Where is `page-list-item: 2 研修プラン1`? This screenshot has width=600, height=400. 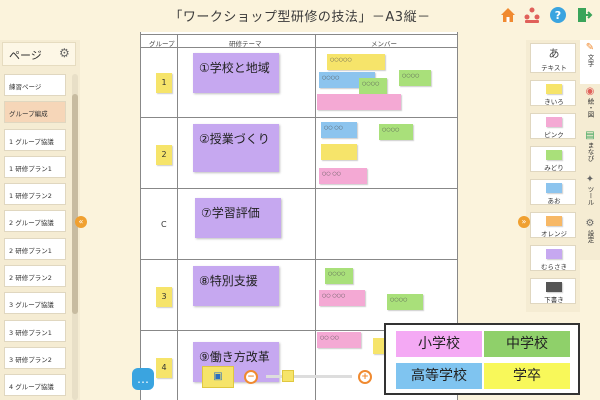 page-list-item: 2 研修プラン1 is located at coordinates (35, 248).